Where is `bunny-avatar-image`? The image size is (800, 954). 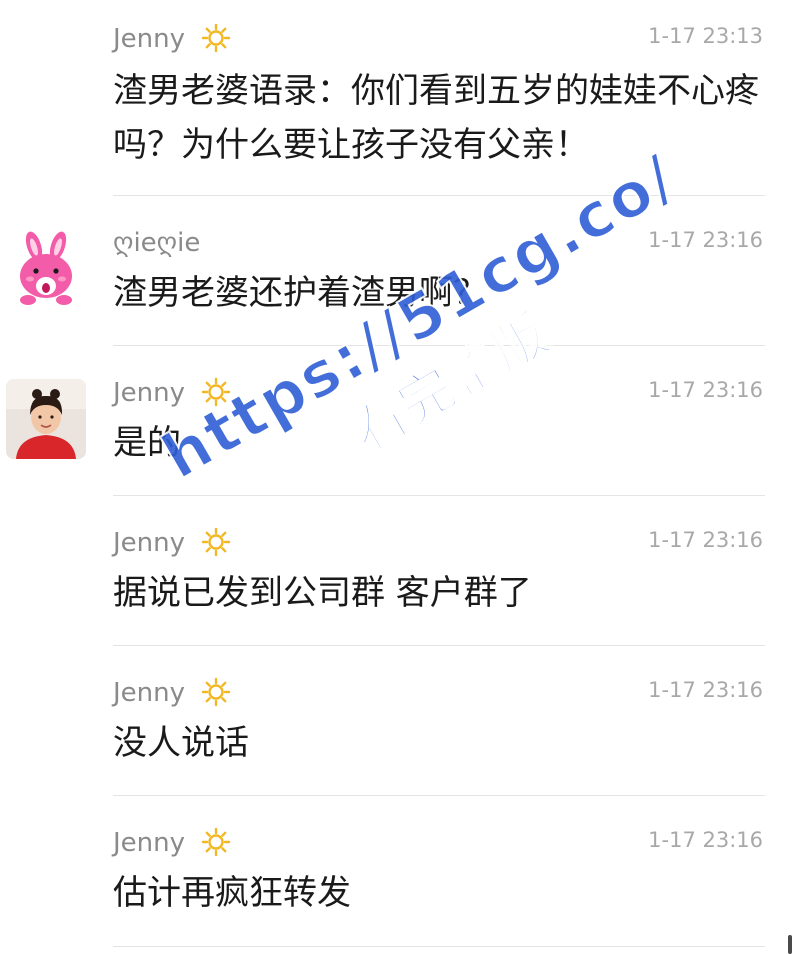
bunny-avatar-image is located at coordinates (46, 268).